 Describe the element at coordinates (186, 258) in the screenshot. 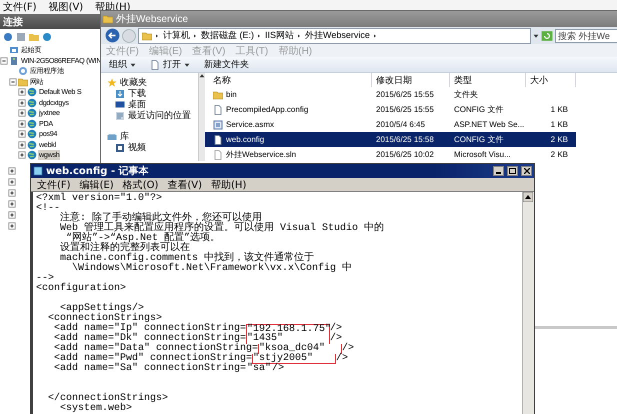

I see `code-line: machine.config.comments 中找到，该文件通常位于` at that location.